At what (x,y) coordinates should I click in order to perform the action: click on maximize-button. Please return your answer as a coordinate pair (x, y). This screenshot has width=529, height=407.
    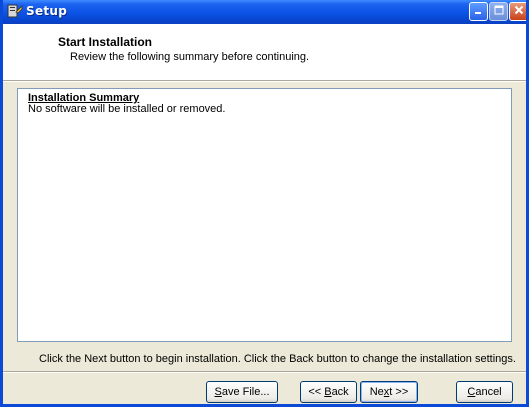
    Looking at the image, I should click on (498, 11).